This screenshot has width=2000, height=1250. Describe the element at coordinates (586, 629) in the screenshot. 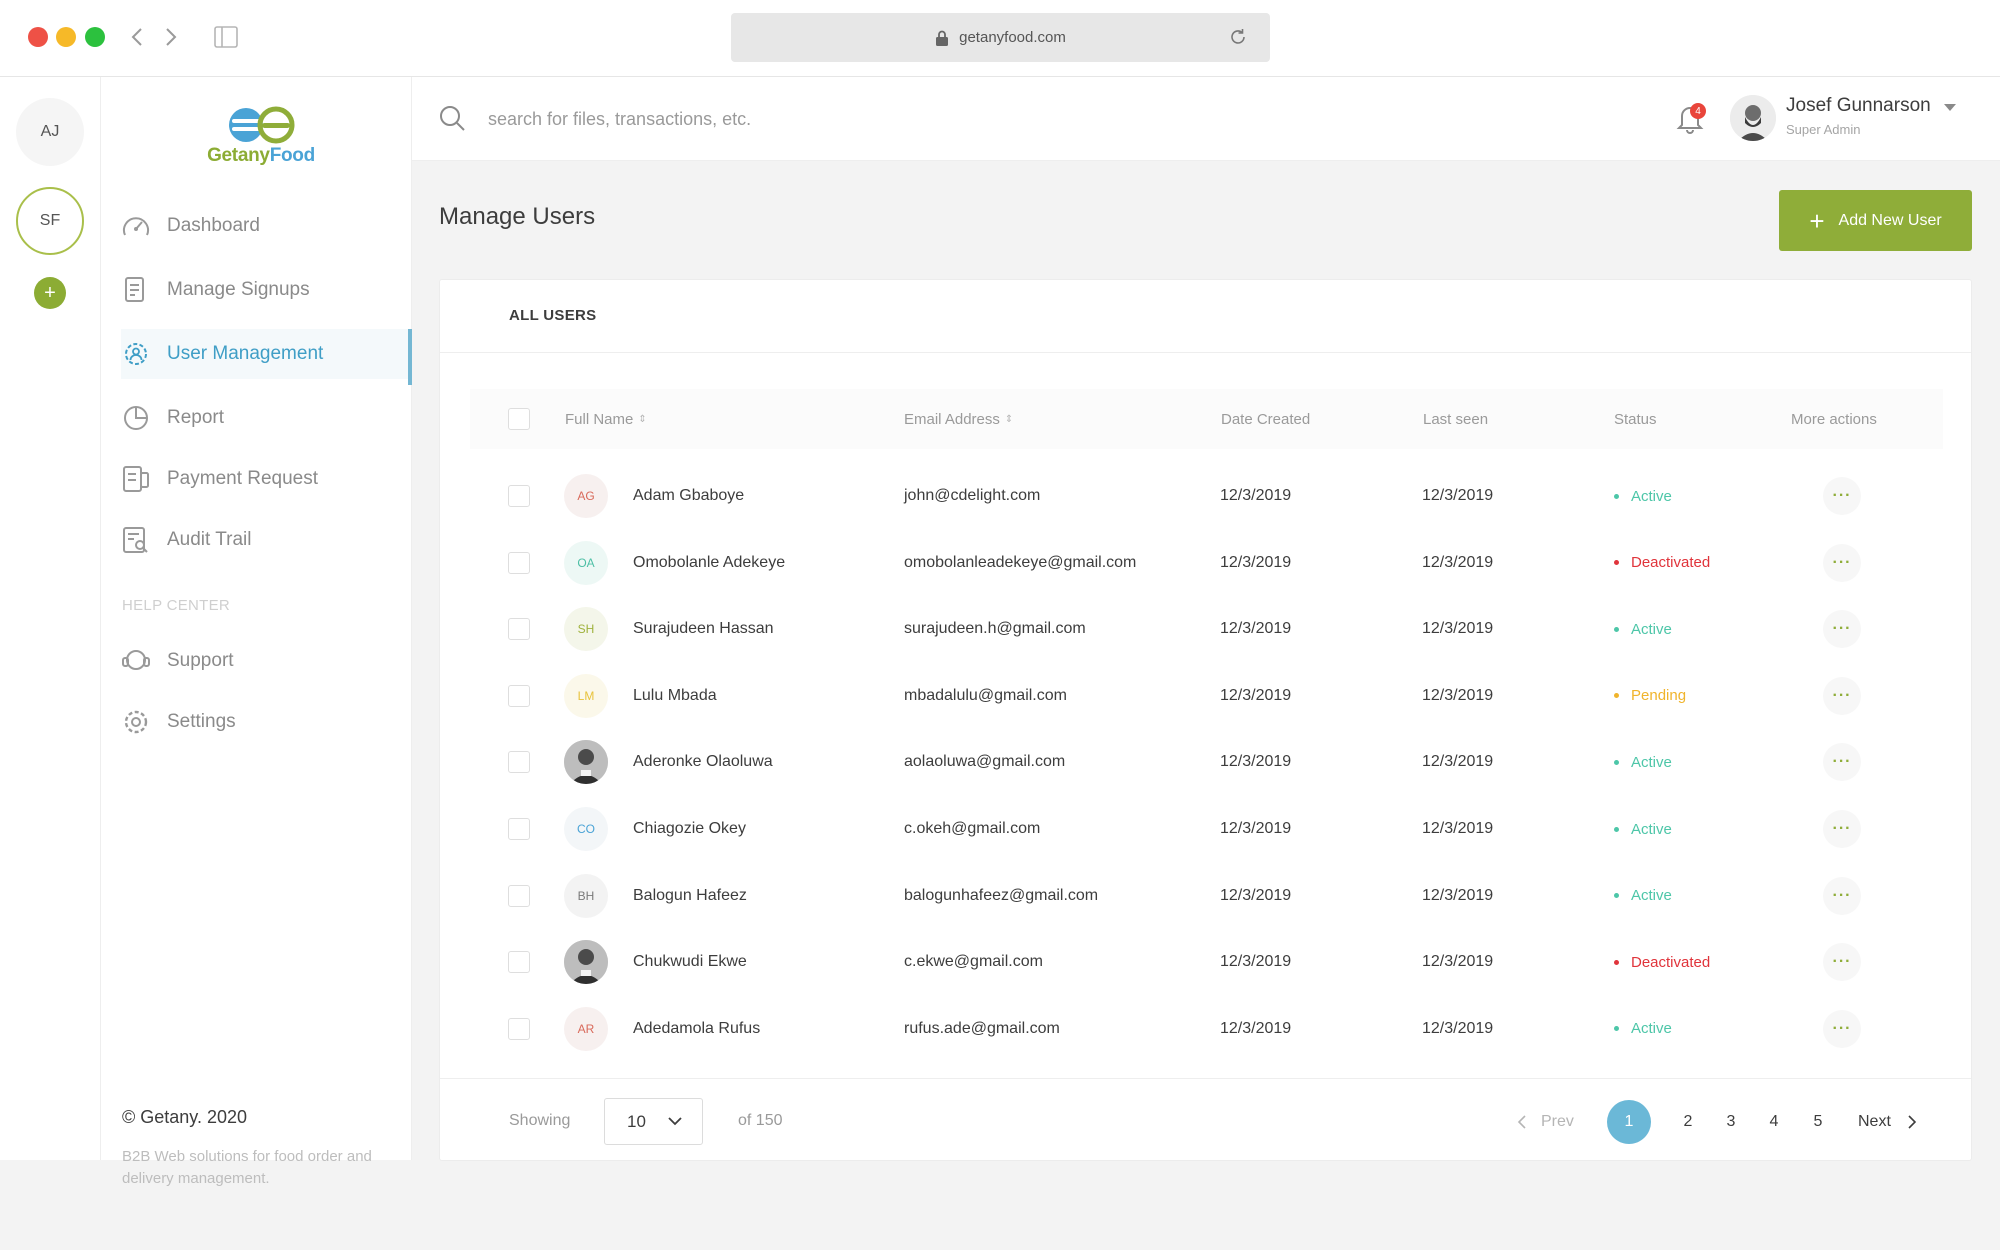

I see `avatar-initials: SH` at that location.